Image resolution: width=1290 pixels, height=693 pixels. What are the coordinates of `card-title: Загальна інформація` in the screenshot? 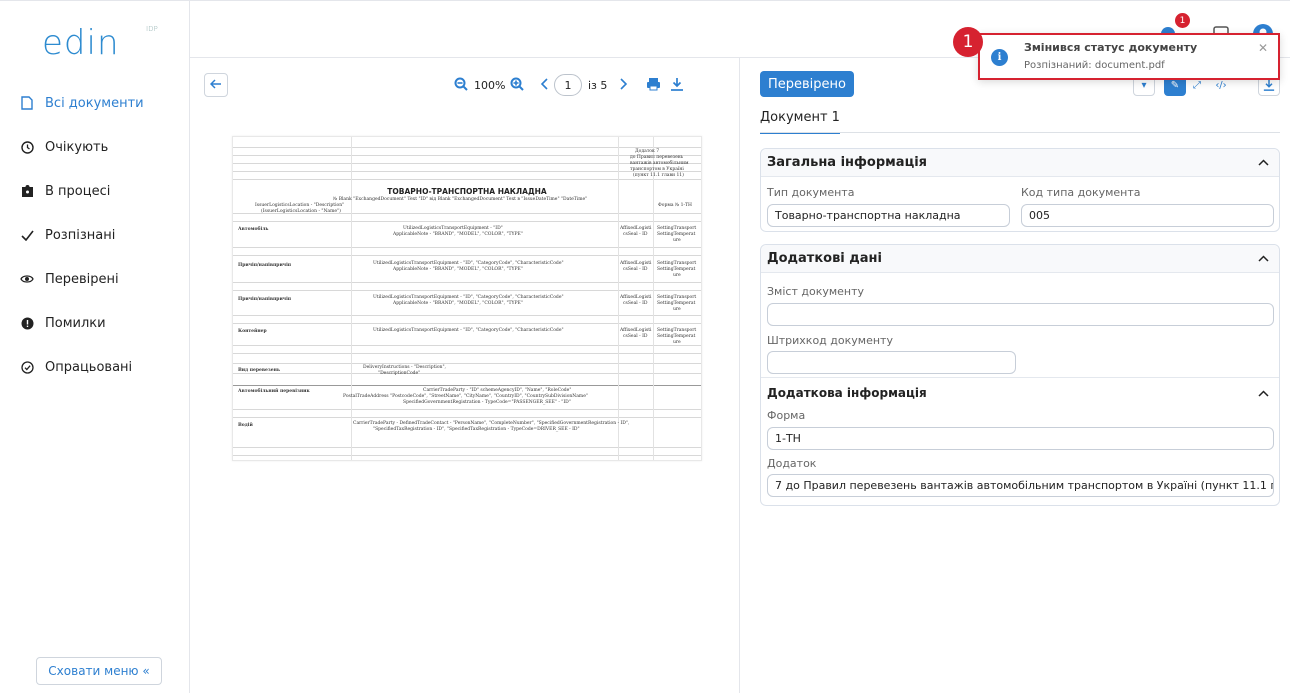 It's located at (847, 162).